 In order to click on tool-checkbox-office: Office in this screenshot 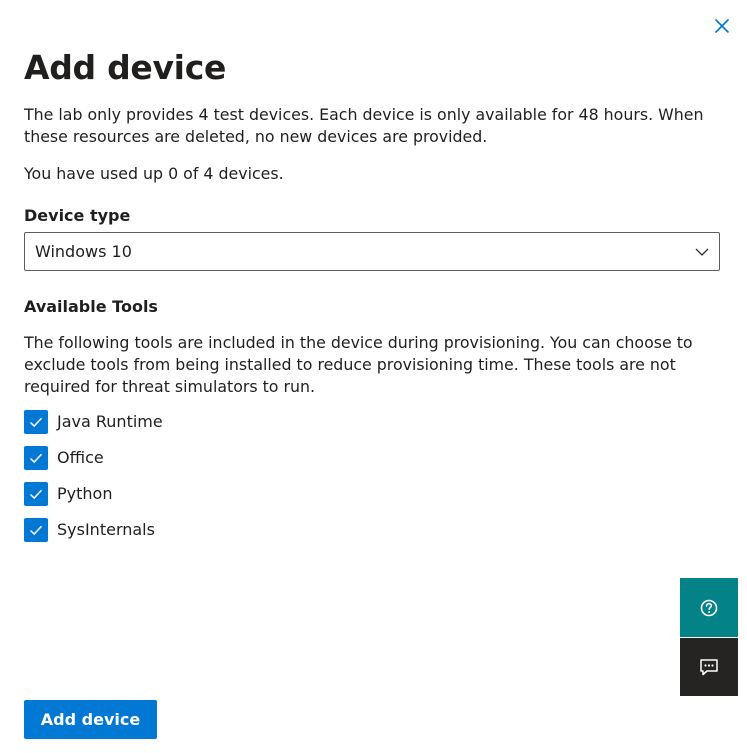, I will do `click(64, 458)`.